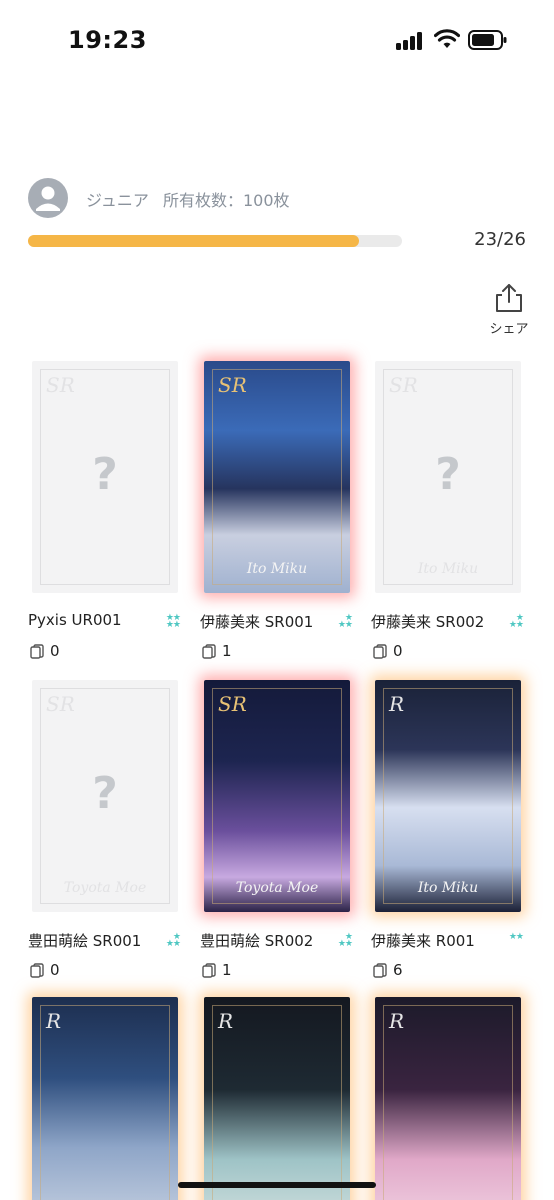 The image size is (554, 1200). Describe the element at coordinates (226, 200) in the screenshot. I see `owned-count: 所有枚数：100枚` at that location.